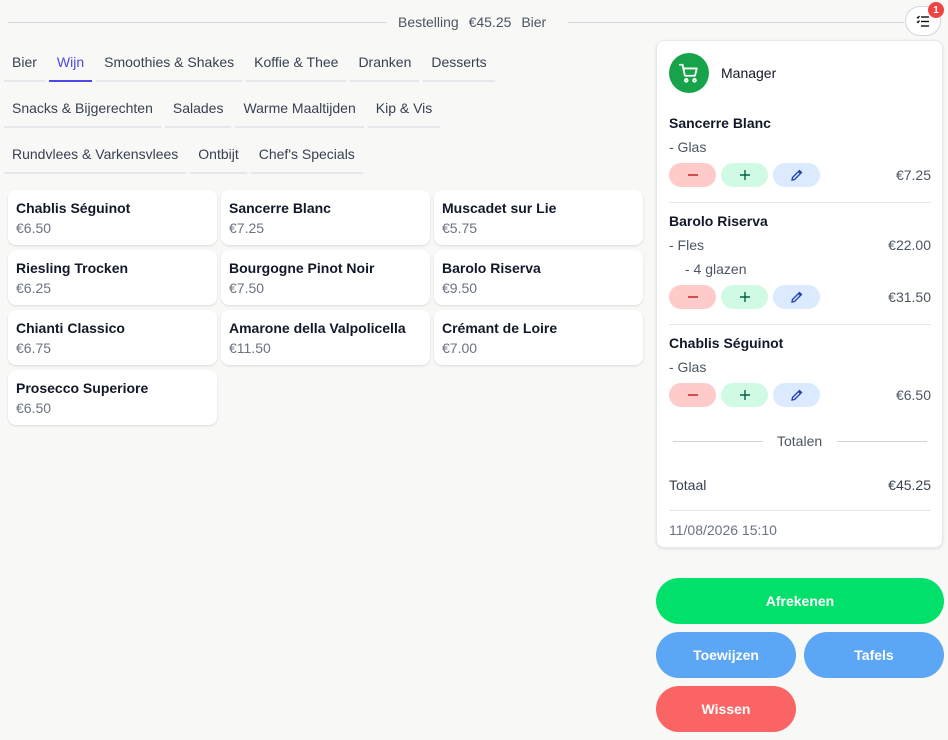 The height and width of the screenshot is (740, 948). Describe the element at coordinates (459, 64) in the screenshot. I see `tab-desserts: Desserts` at that location.